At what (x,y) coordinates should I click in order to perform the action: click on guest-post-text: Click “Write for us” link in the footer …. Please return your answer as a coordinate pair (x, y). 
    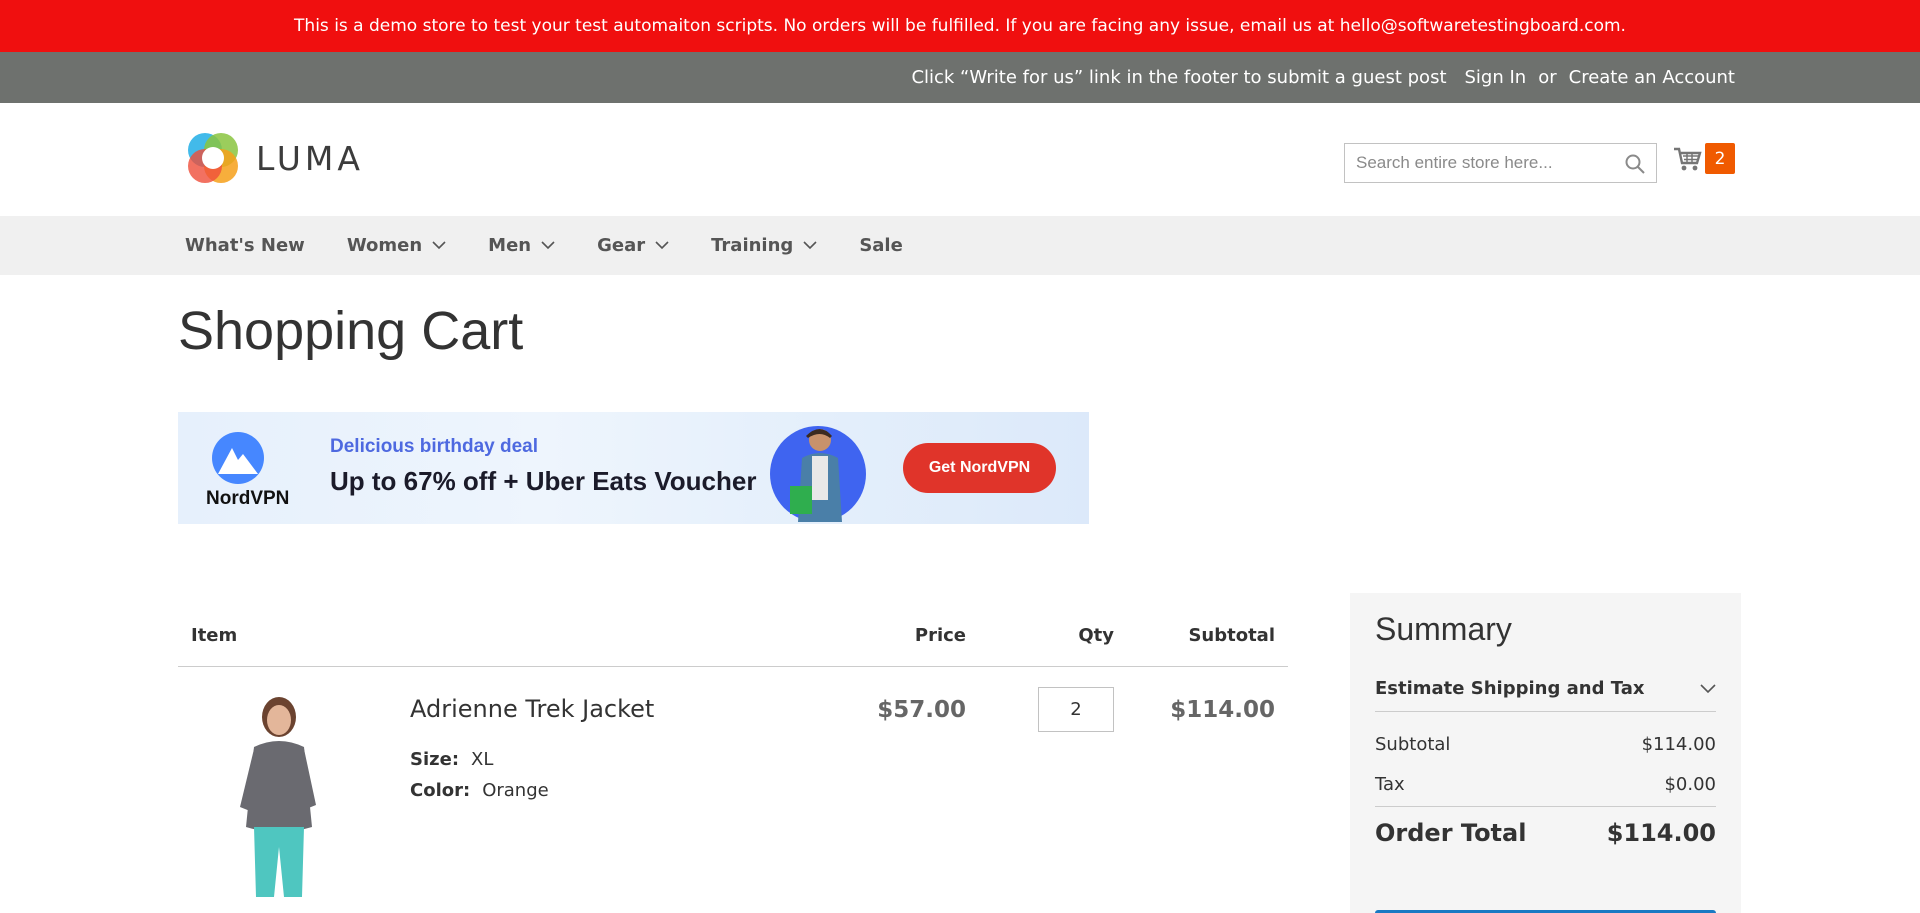
    Looking at the image, I should click on (1179, 77).